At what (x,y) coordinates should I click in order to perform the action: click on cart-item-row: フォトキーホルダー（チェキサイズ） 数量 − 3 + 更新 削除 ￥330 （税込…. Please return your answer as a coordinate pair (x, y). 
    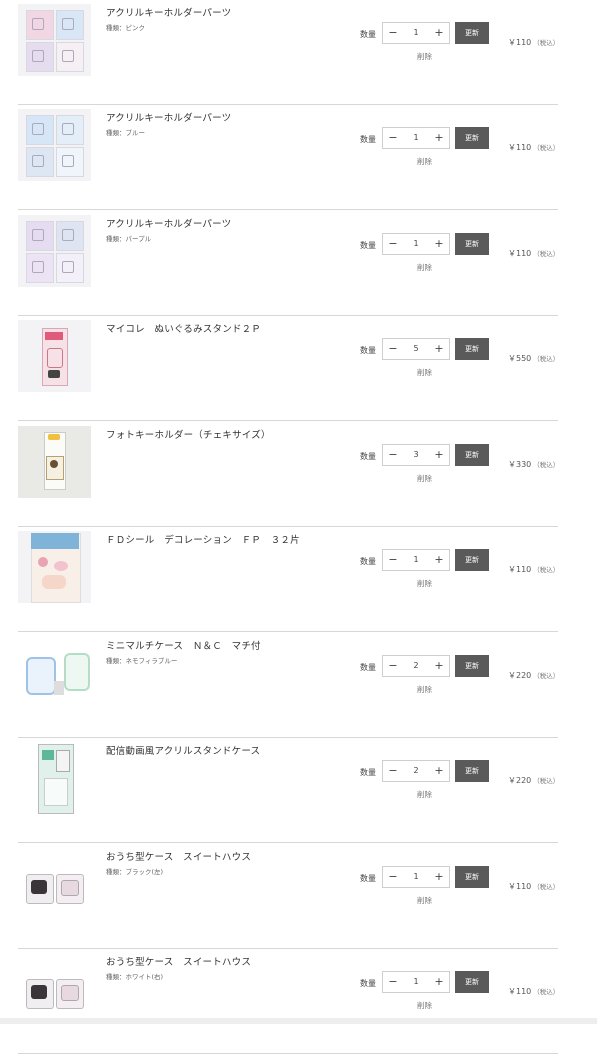
    Looking at the image, I should click on (288, 474).